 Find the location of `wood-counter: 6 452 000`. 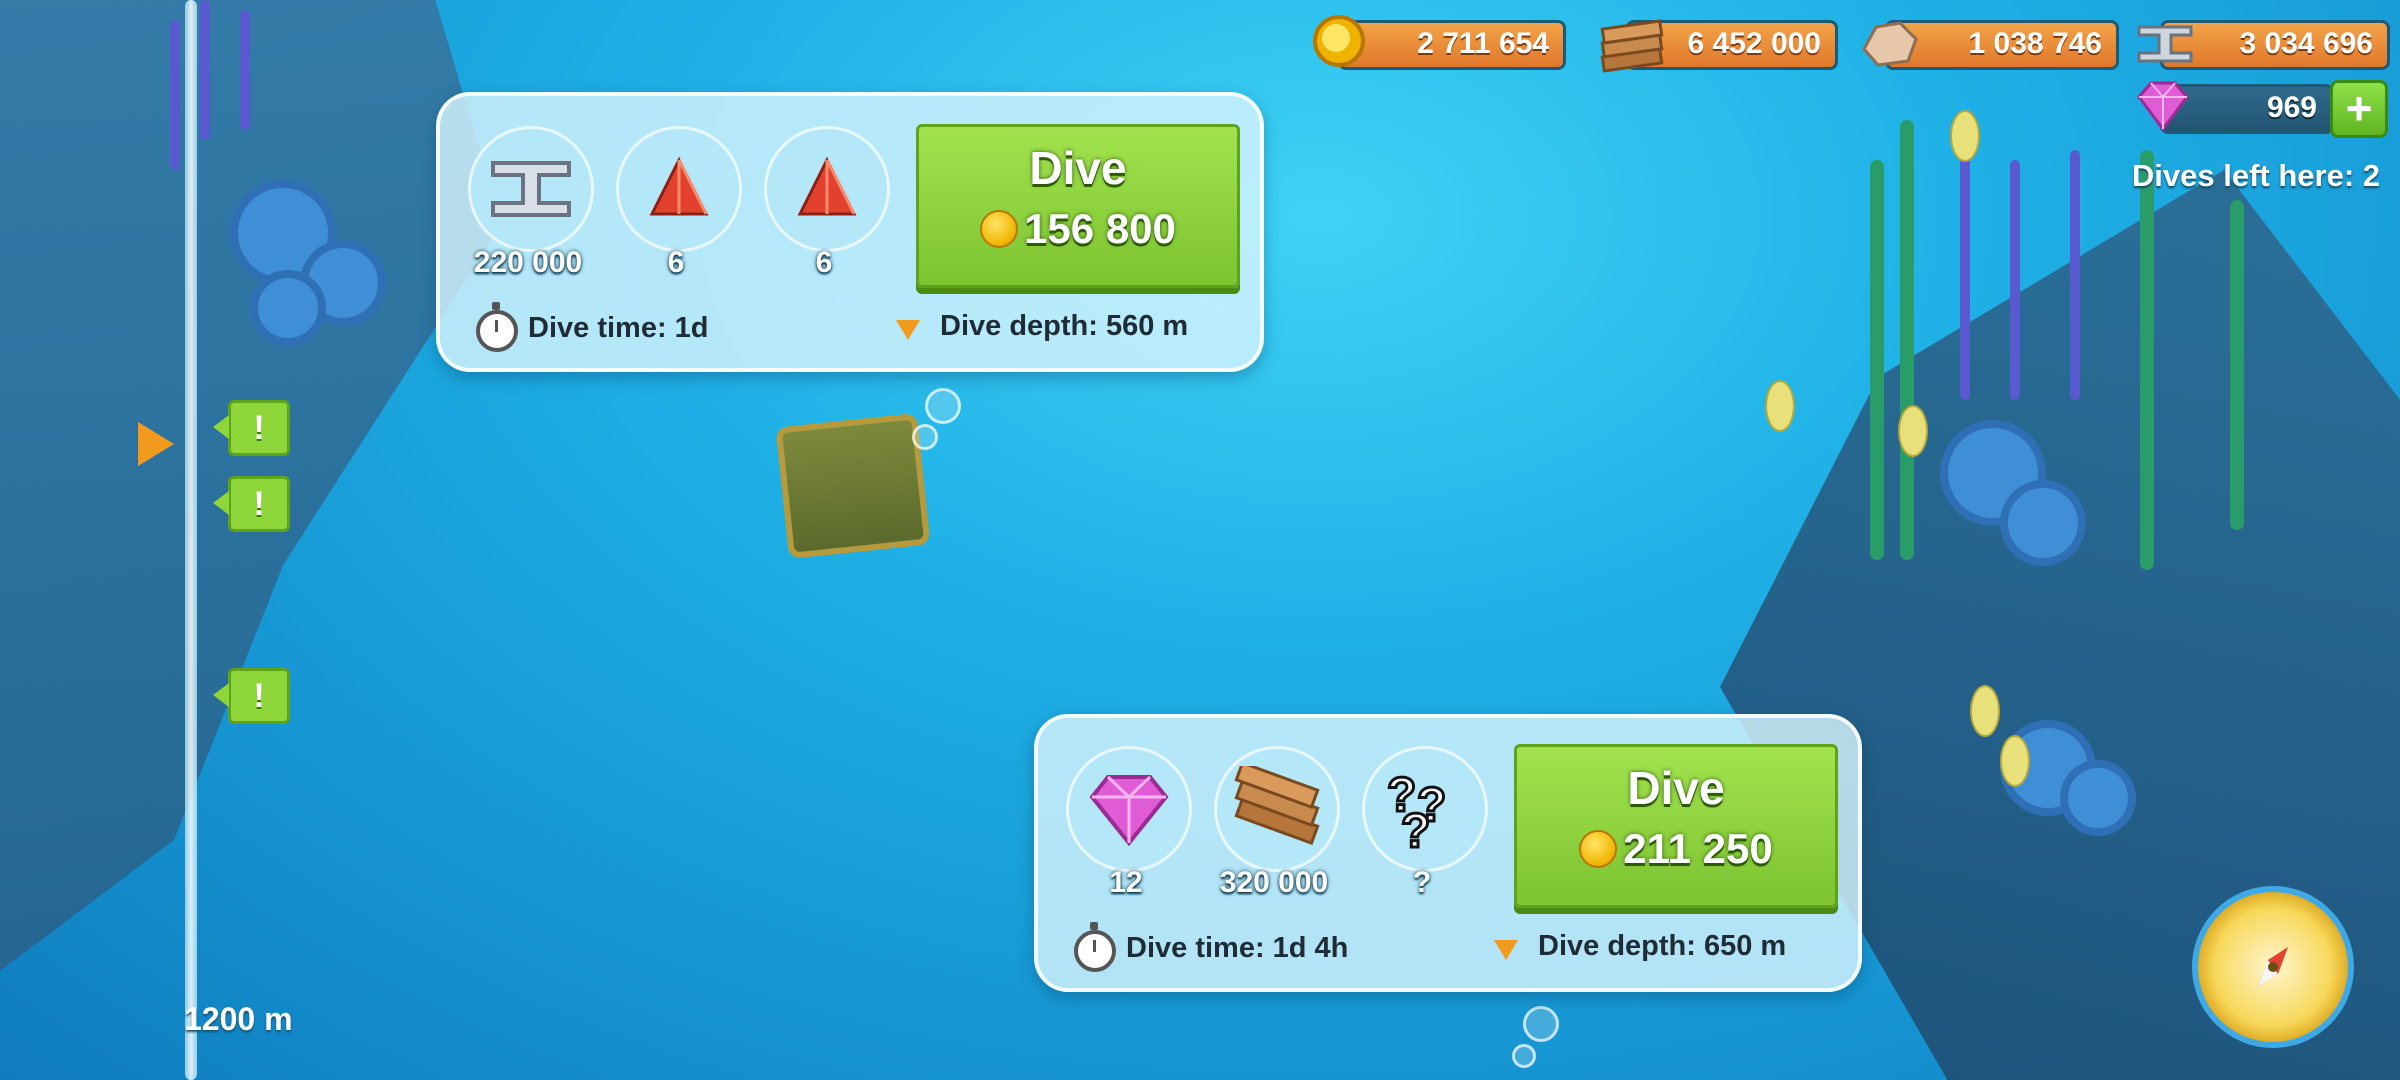

wood-counter: 6 452 000 is located at coordinates (1719, 46).